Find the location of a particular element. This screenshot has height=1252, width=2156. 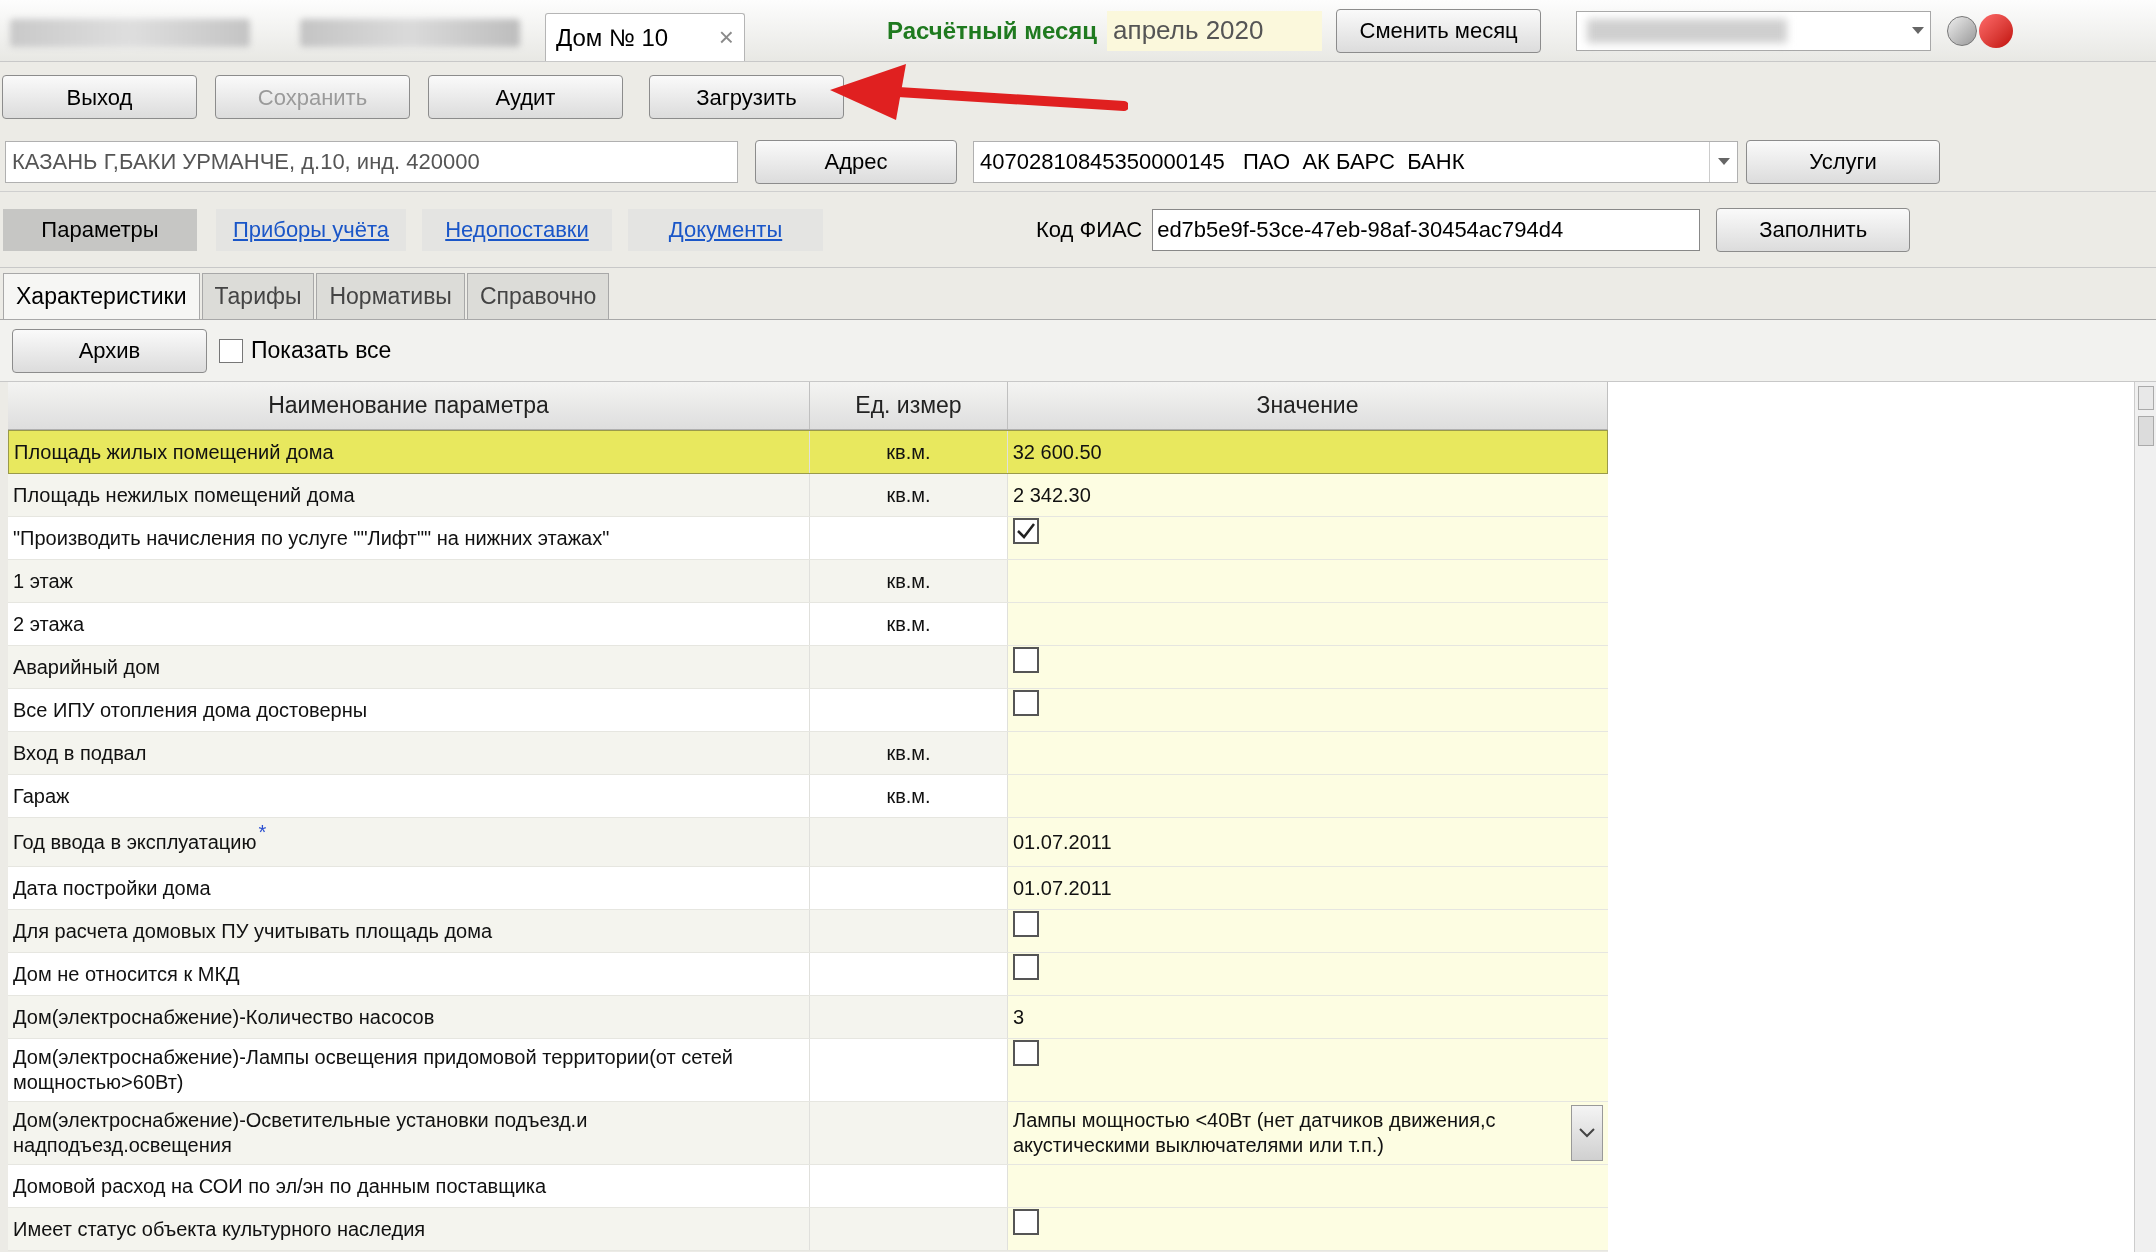

fill-button: Заполнить is located at coordinates (1813, 229).